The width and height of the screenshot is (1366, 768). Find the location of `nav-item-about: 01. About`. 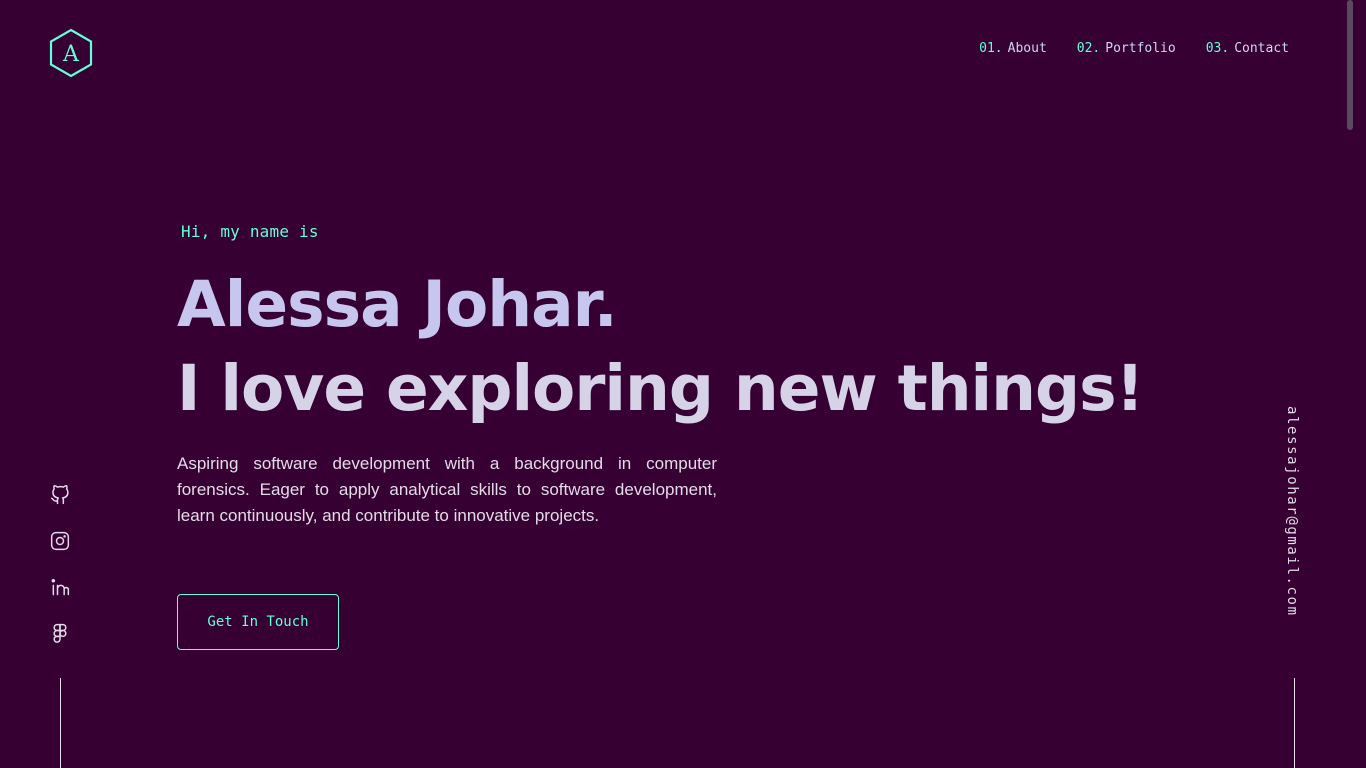

nav-item-about: 01. About is located at coordinates (1013, 48).